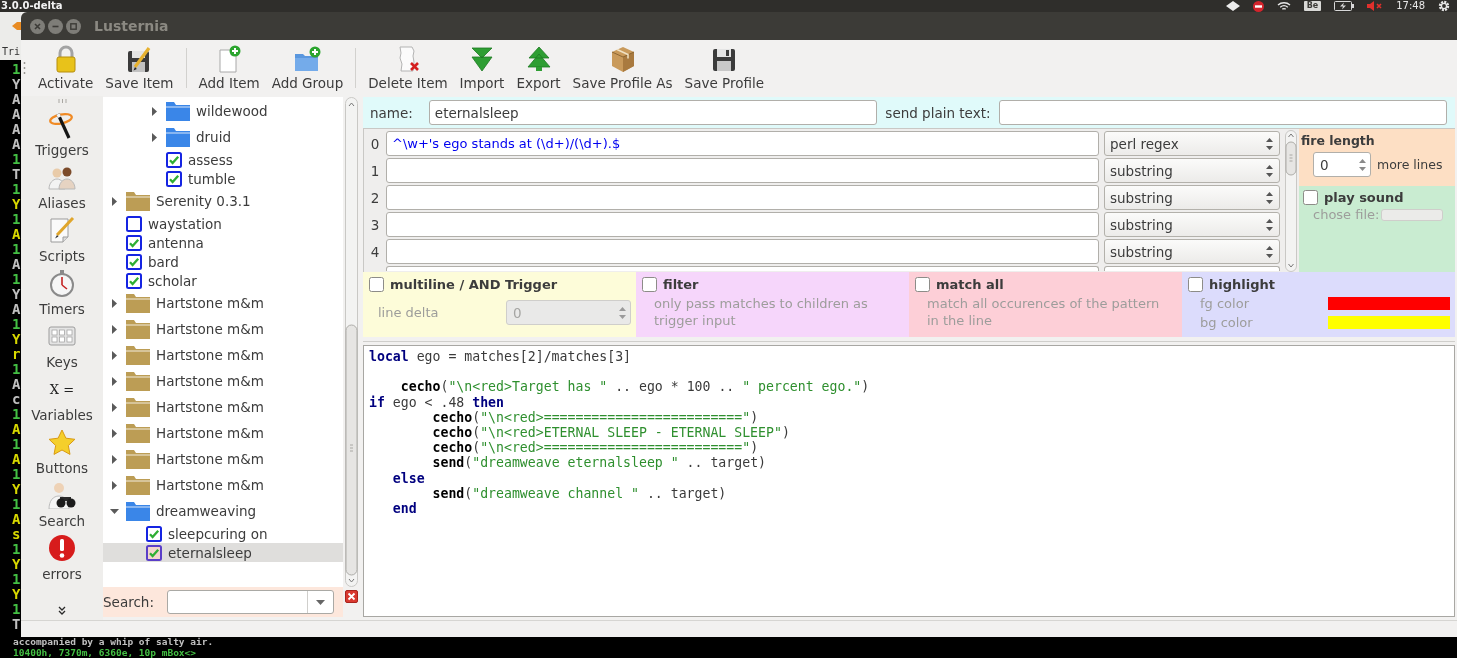 This screenshot has width=1457, height=658. Describe the element at coordinates (653, 112) in the screenshot. I see `name-field: eternalsleep` at that location.